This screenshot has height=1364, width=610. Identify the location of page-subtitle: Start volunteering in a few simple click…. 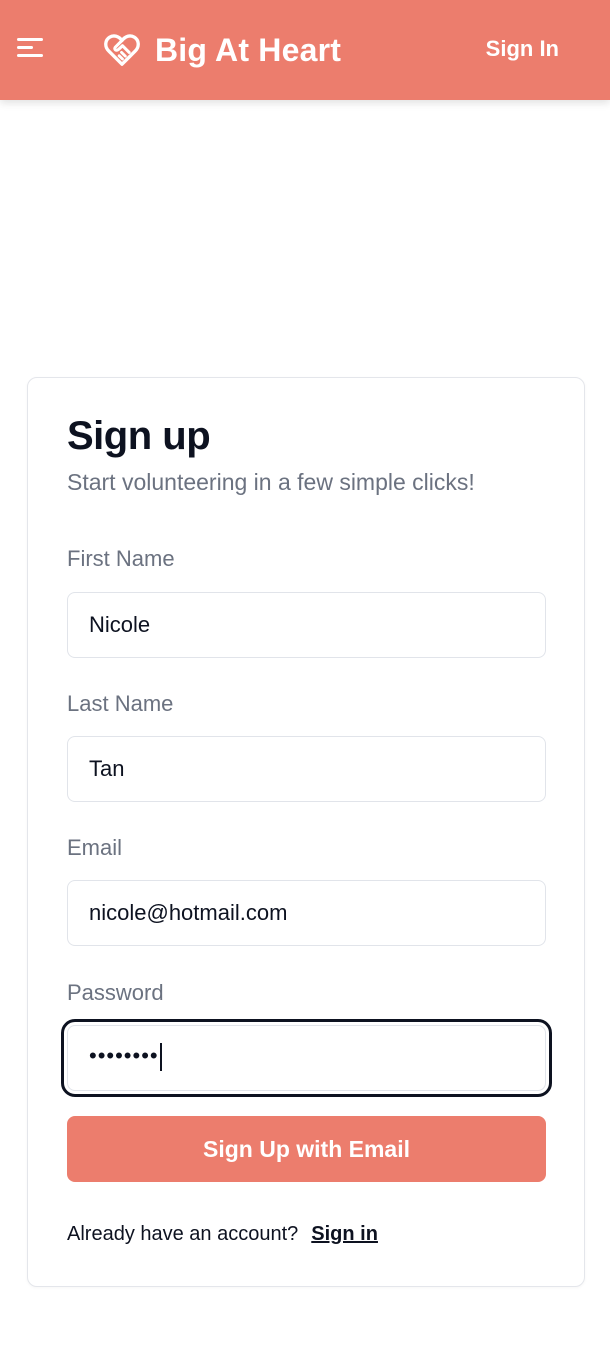
(271, 482).